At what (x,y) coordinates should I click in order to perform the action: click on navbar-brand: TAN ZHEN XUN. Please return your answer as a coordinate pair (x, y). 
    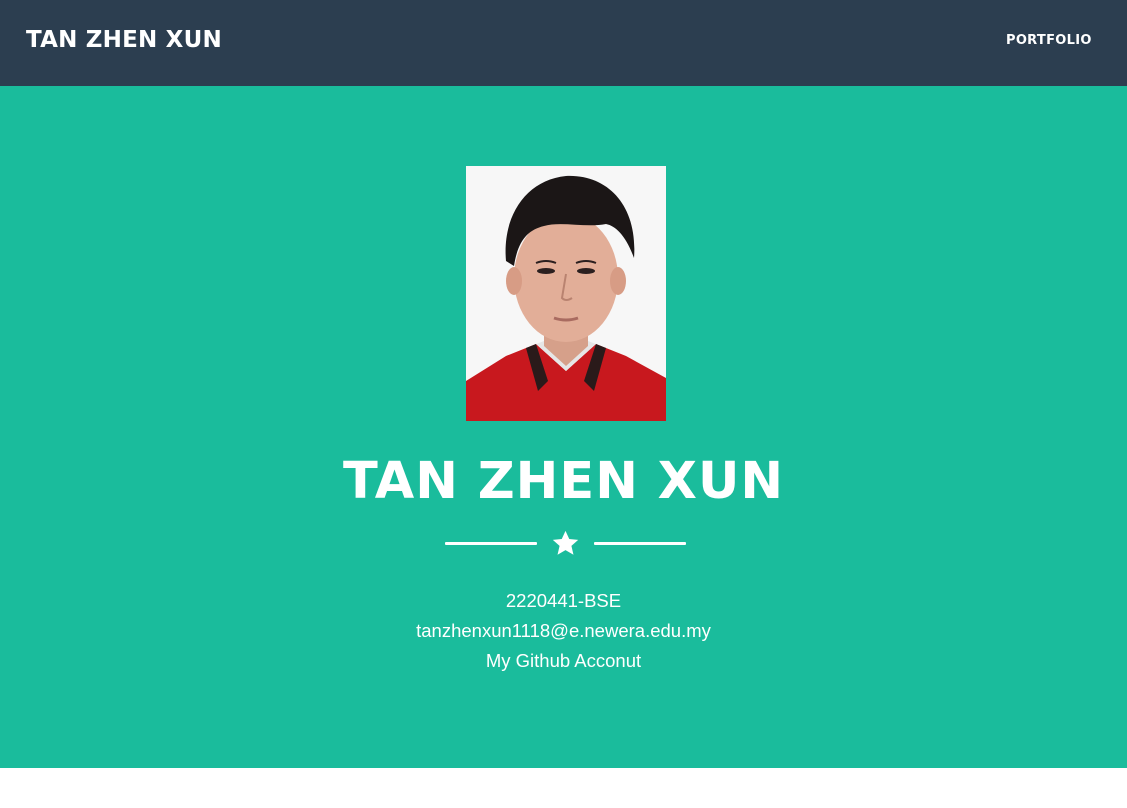
    Looking at the image, I should click on (124, 40).